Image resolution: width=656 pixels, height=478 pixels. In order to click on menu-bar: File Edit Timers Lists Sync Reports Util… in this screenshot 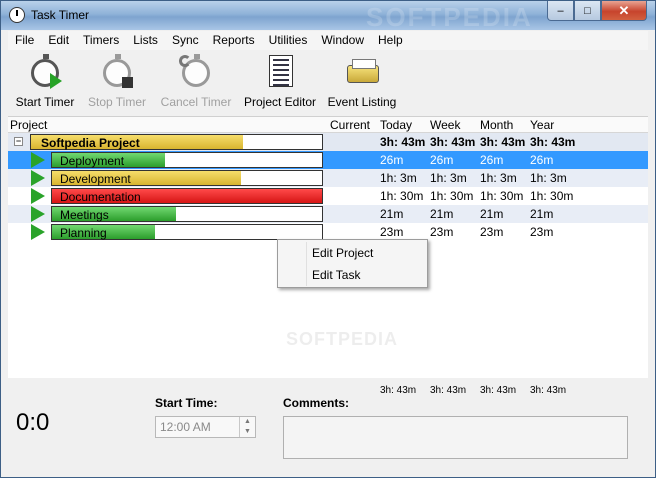, I will do `click(328, 40)`.